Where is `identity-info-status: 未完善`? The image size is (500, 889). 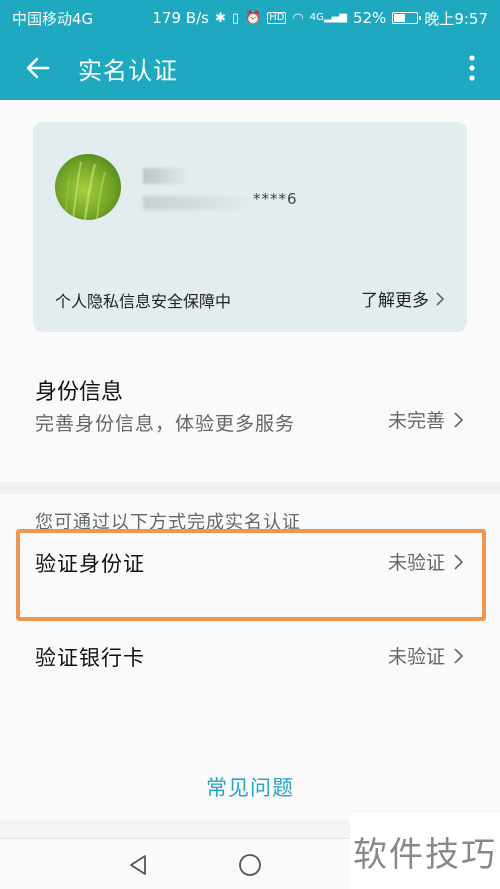
identity-info-status: 未完善 is located at coordinates (426, 419).